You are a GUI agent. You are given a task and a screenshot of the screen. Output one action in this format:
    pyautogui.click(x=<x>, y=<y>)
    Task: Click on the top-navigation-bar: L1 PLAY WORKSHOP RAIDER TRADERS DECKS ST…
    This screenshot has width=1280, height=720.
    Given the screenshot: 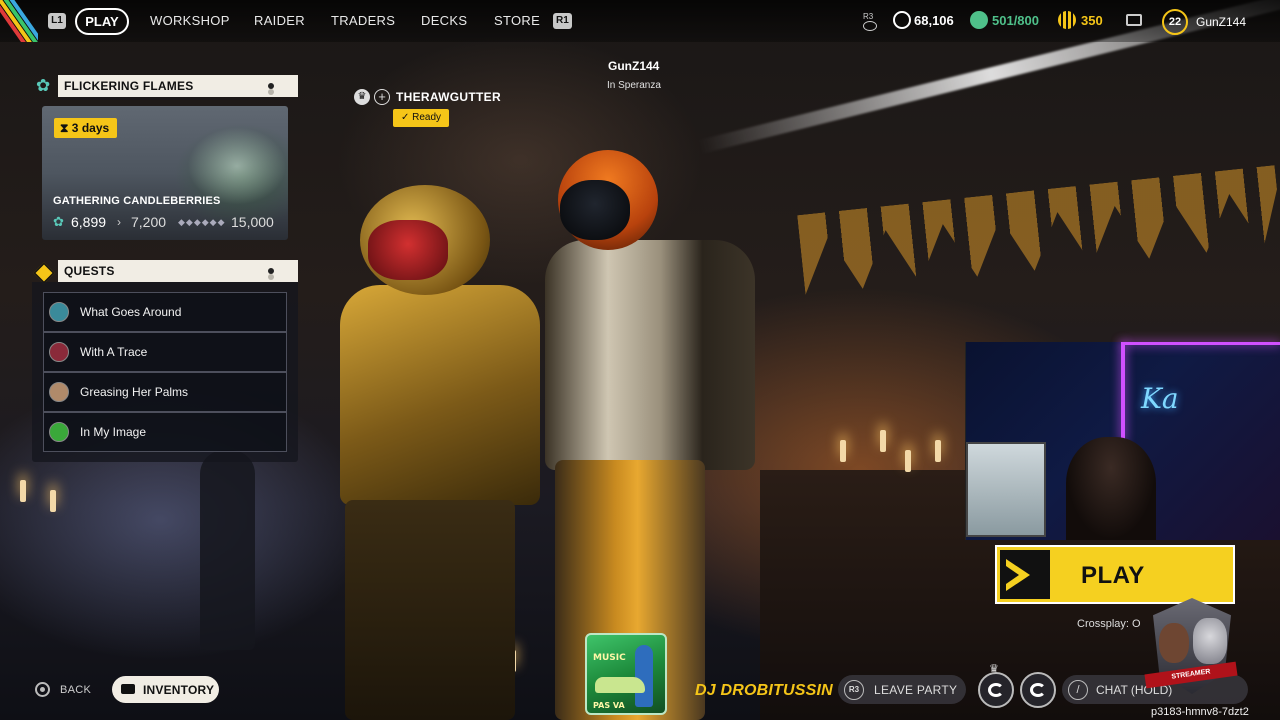 What is the action you would take?
    pyautogui.click(x=640, y=21)
    